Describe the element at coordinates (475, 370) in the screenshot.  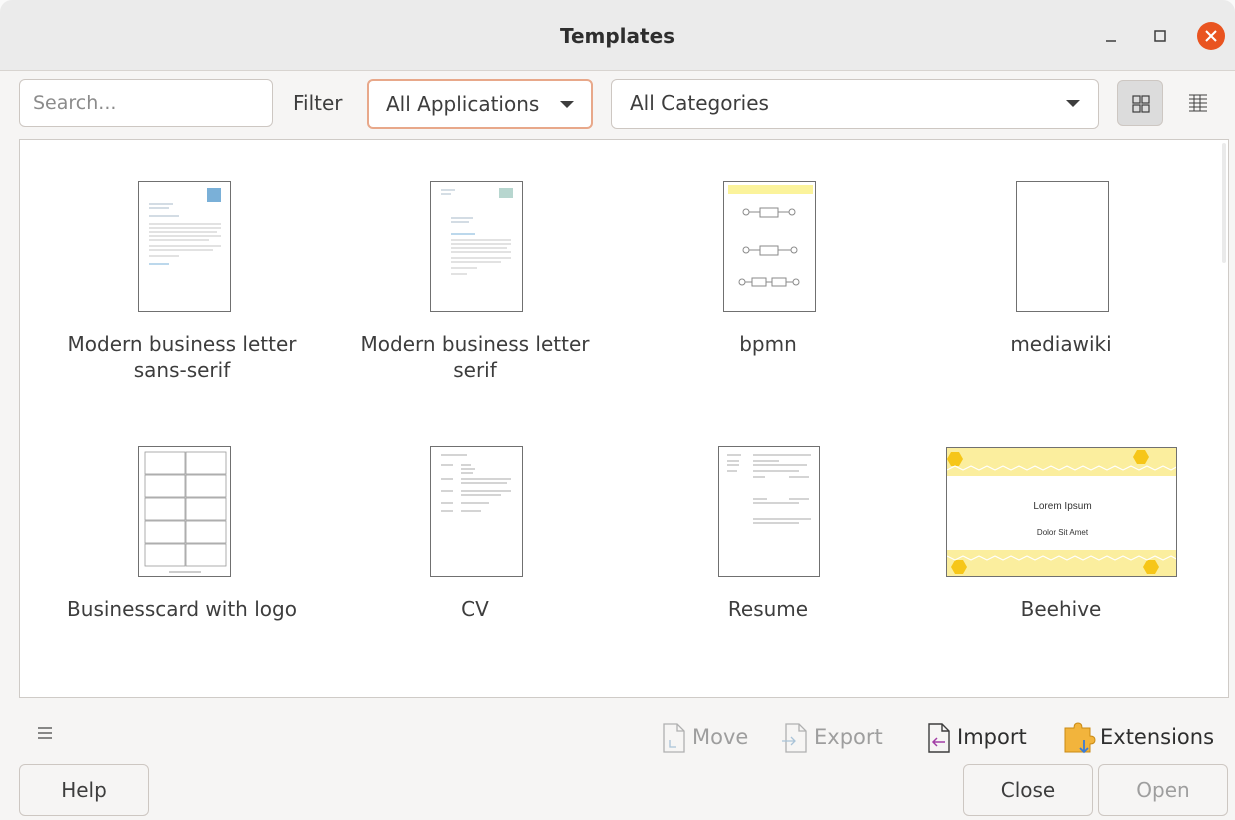
I see `template-name-line: serif` at that location.